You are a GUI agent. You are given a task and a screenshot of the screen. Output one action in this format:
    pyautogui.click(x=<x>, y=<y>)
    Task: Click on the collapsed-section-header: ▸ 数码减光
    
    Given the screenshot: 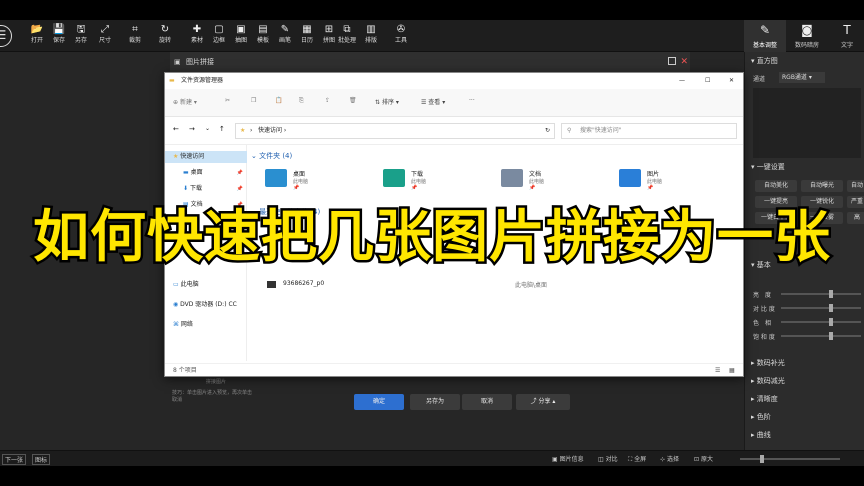 What is the action you would take?
    pyautogui.click(x=768, y=381)
    